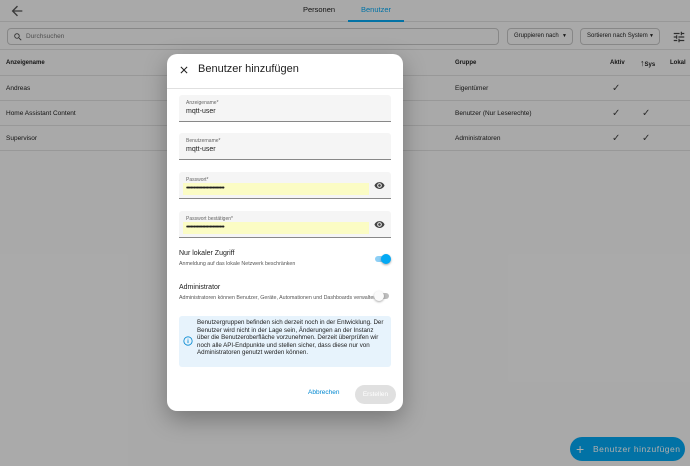 The image size is (690, 466). I want to click on close-icon, so click(184, 70).